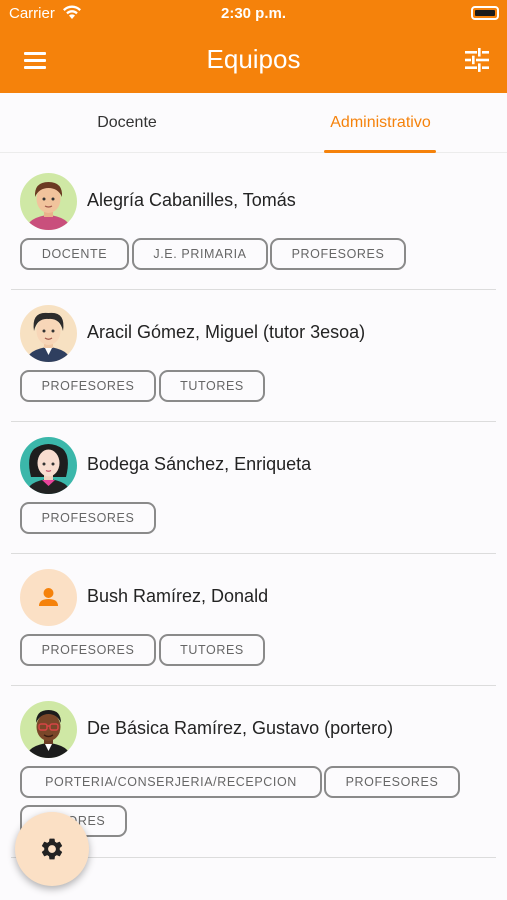 The height and width of the screenshot is (900, 507). Describe the element at coordinates (171, 782) in the screenshot. I see `tag: PORTERIA/CONSERJERIA/RECEPCION` at that location.